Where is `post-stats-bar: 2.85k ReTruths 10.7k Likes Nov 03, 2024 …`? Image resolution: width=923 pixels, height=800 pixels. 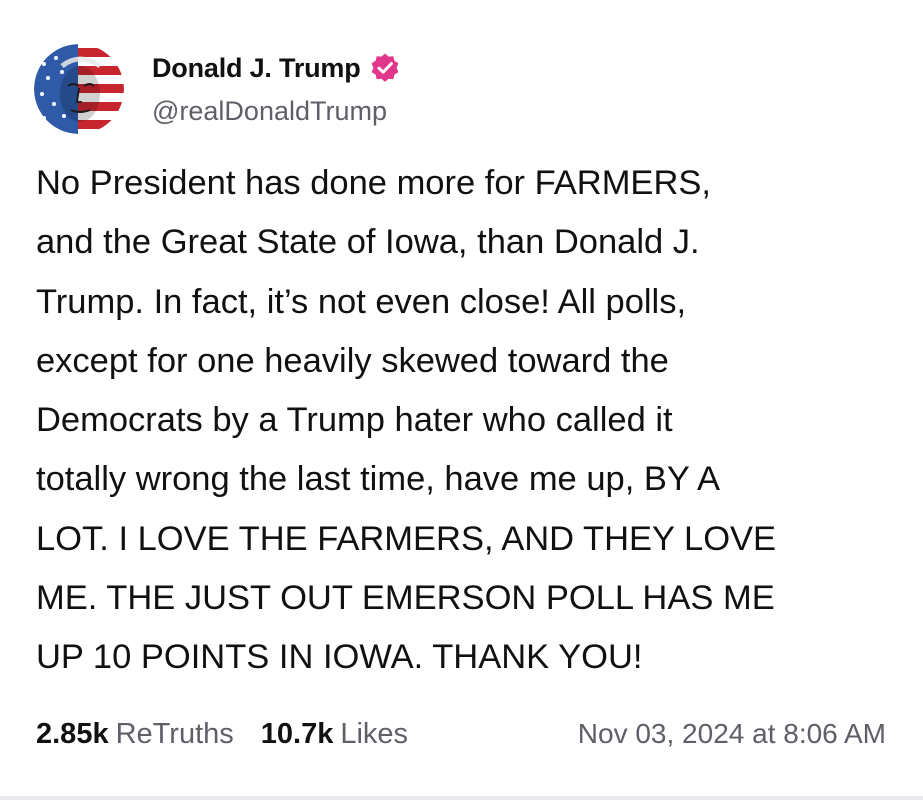
post-stats-bar: 2.85k ReTruths 10.7k Likes Nov 03, 2024 … is located at coordinates (461, 734).